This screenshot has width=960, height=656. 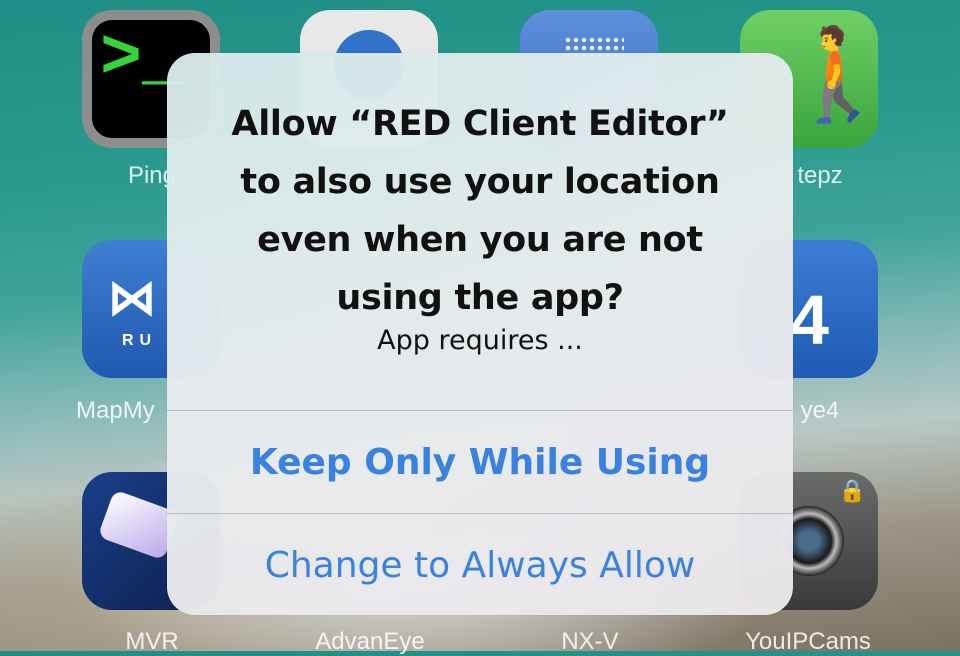 What do you see at coordinates (140, 340) in the screenshot?
I see `run-badge: RU` at bounding box center [140, 340].